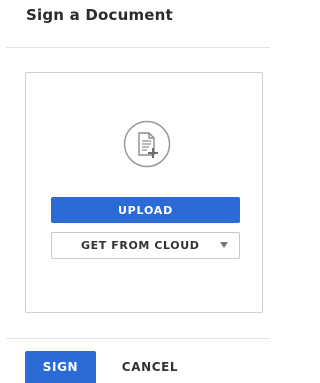 This screenshot has width=320, height=383. I want to click on add-document-icon, so click(147, 144).